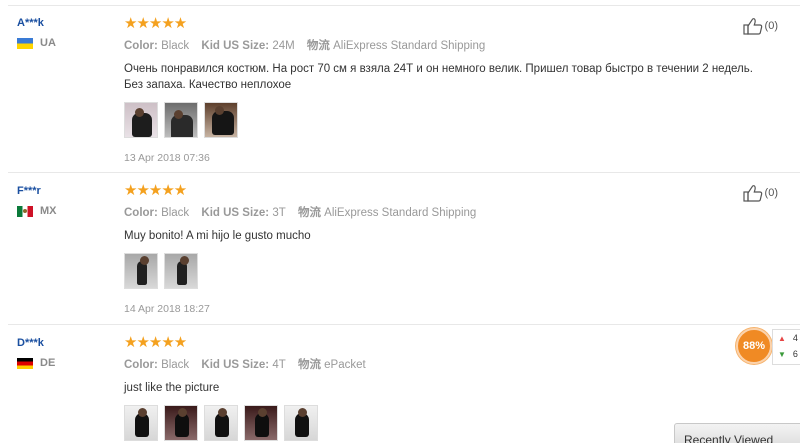 The width and height of the screenshot is (800, 443). What do you see at coordinates (36, 23) in the screenshot?
I see `reviewer-name: A***k` at bounding box center [36, 23].